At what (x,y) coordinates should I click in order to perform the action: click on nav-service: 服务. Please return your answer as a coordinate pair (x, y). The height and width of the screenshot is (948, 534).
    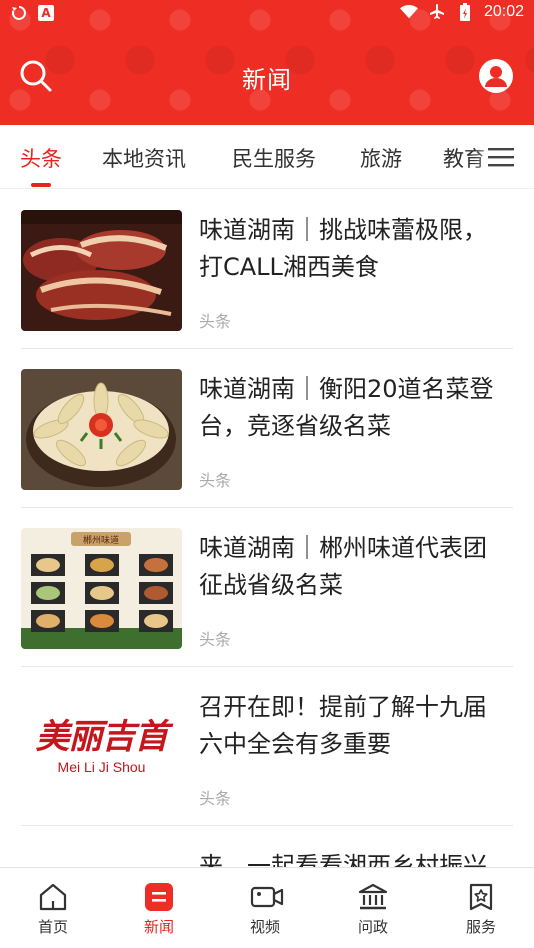
    Looking at the image, I should click on (481, 908).